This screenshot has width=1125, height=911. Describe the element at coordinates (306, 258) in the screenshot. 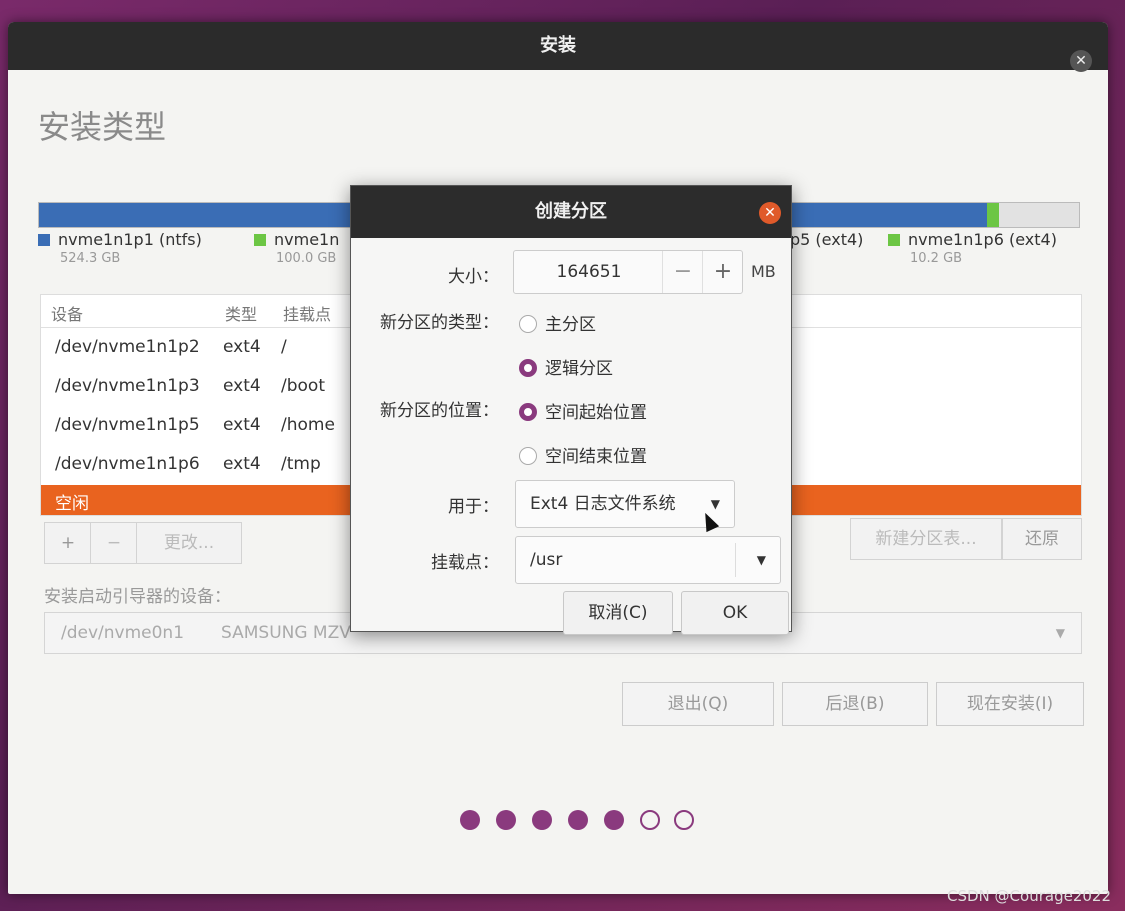

I see `legend-size: 100.0 GB` at that location.